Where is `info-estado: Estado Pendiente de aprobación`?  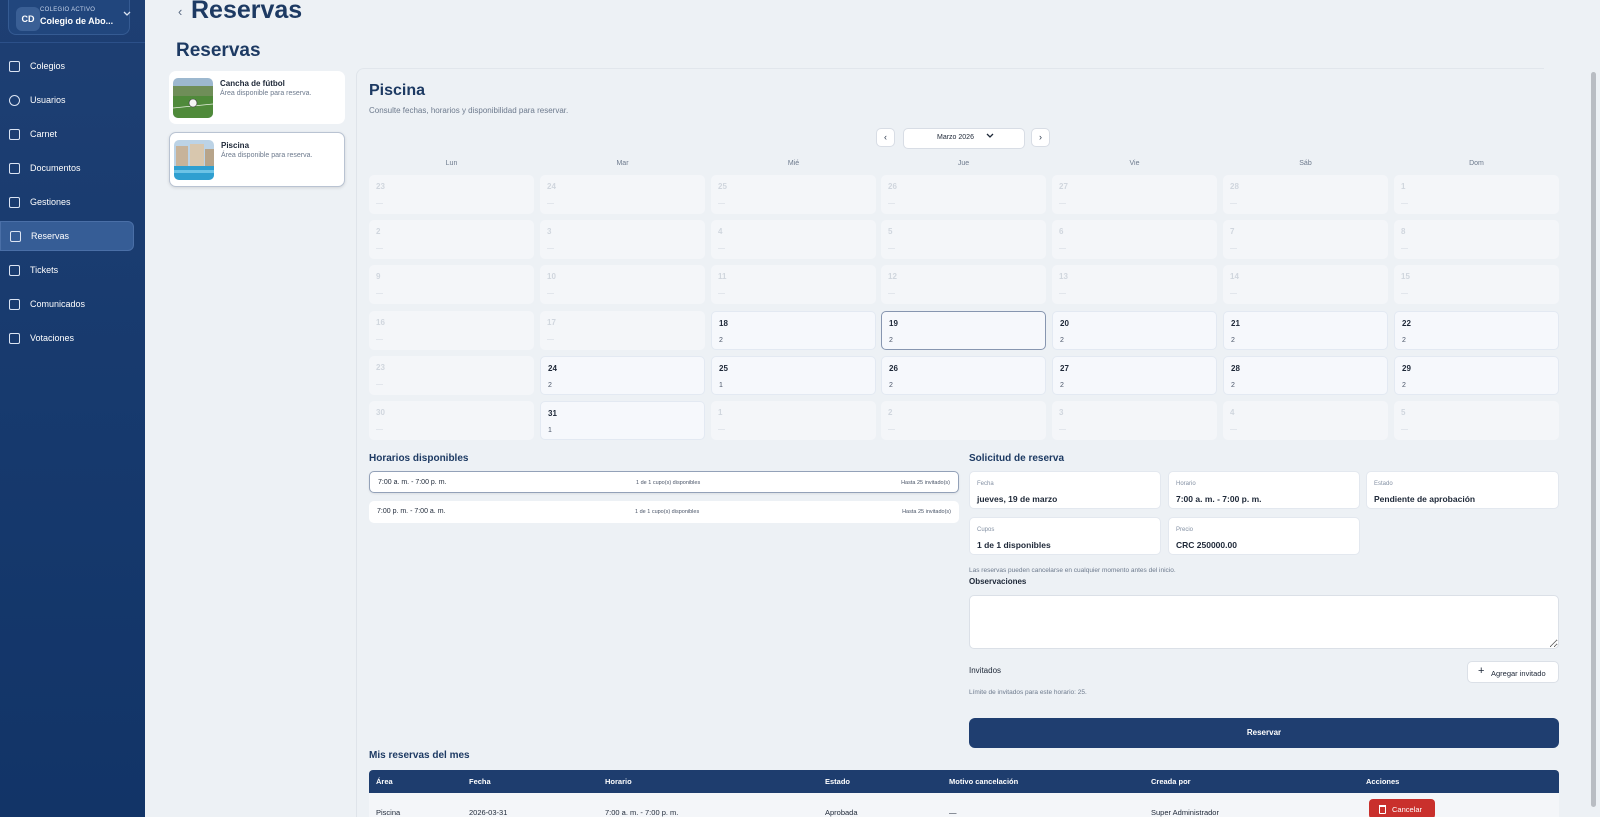
info-estado: Estado Pendiente de aprobación is located at coordinates (1462, 490).